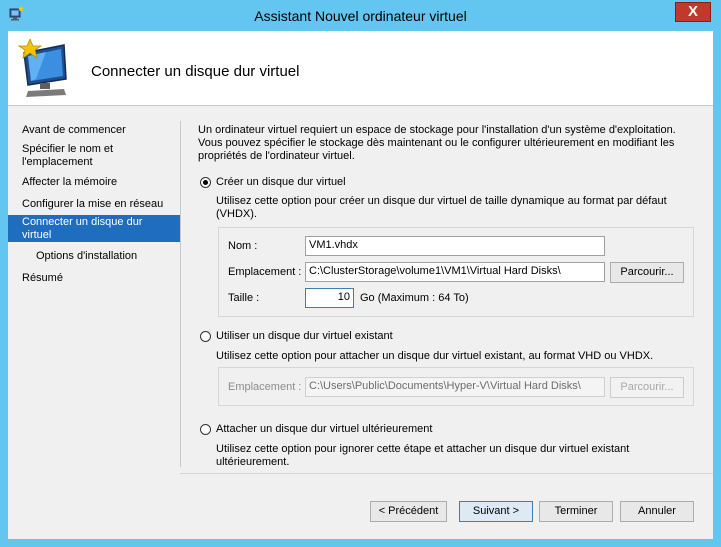 This screenshot has height=547, width=721. Describe the element at coordinates (180, 294) in the screenshot. I see `nav-divider` at that location.